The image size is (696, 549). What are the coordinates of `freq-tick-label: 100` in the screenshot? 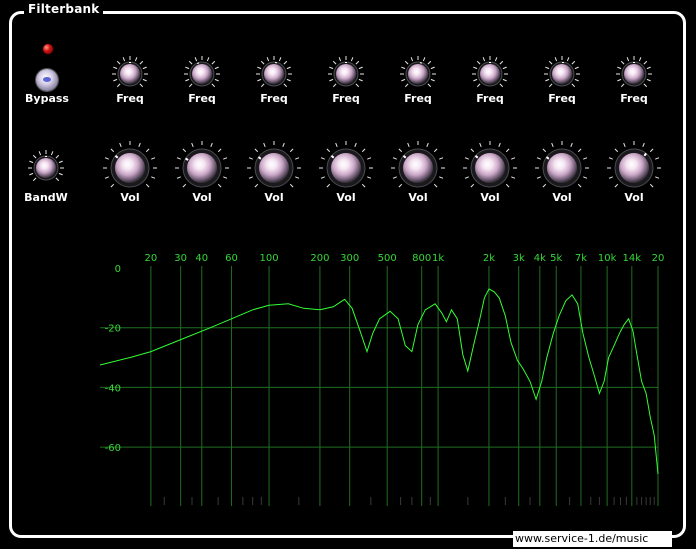 It's located at (268, 258).